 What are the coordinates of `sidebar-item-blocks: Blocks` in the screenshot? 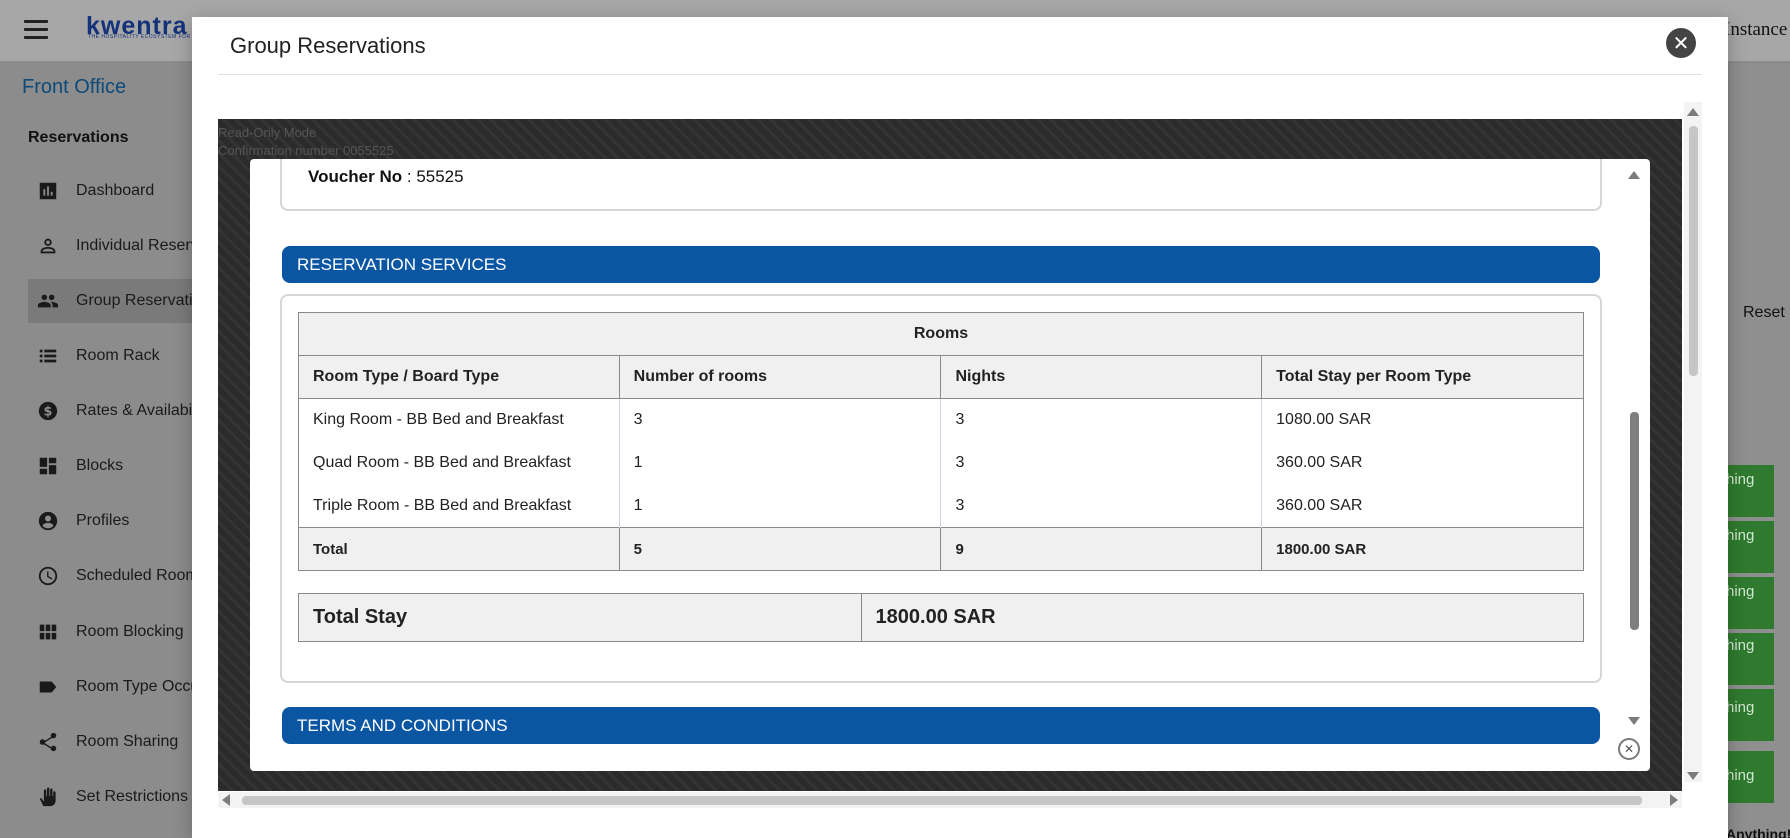 It's located at (123, 466).